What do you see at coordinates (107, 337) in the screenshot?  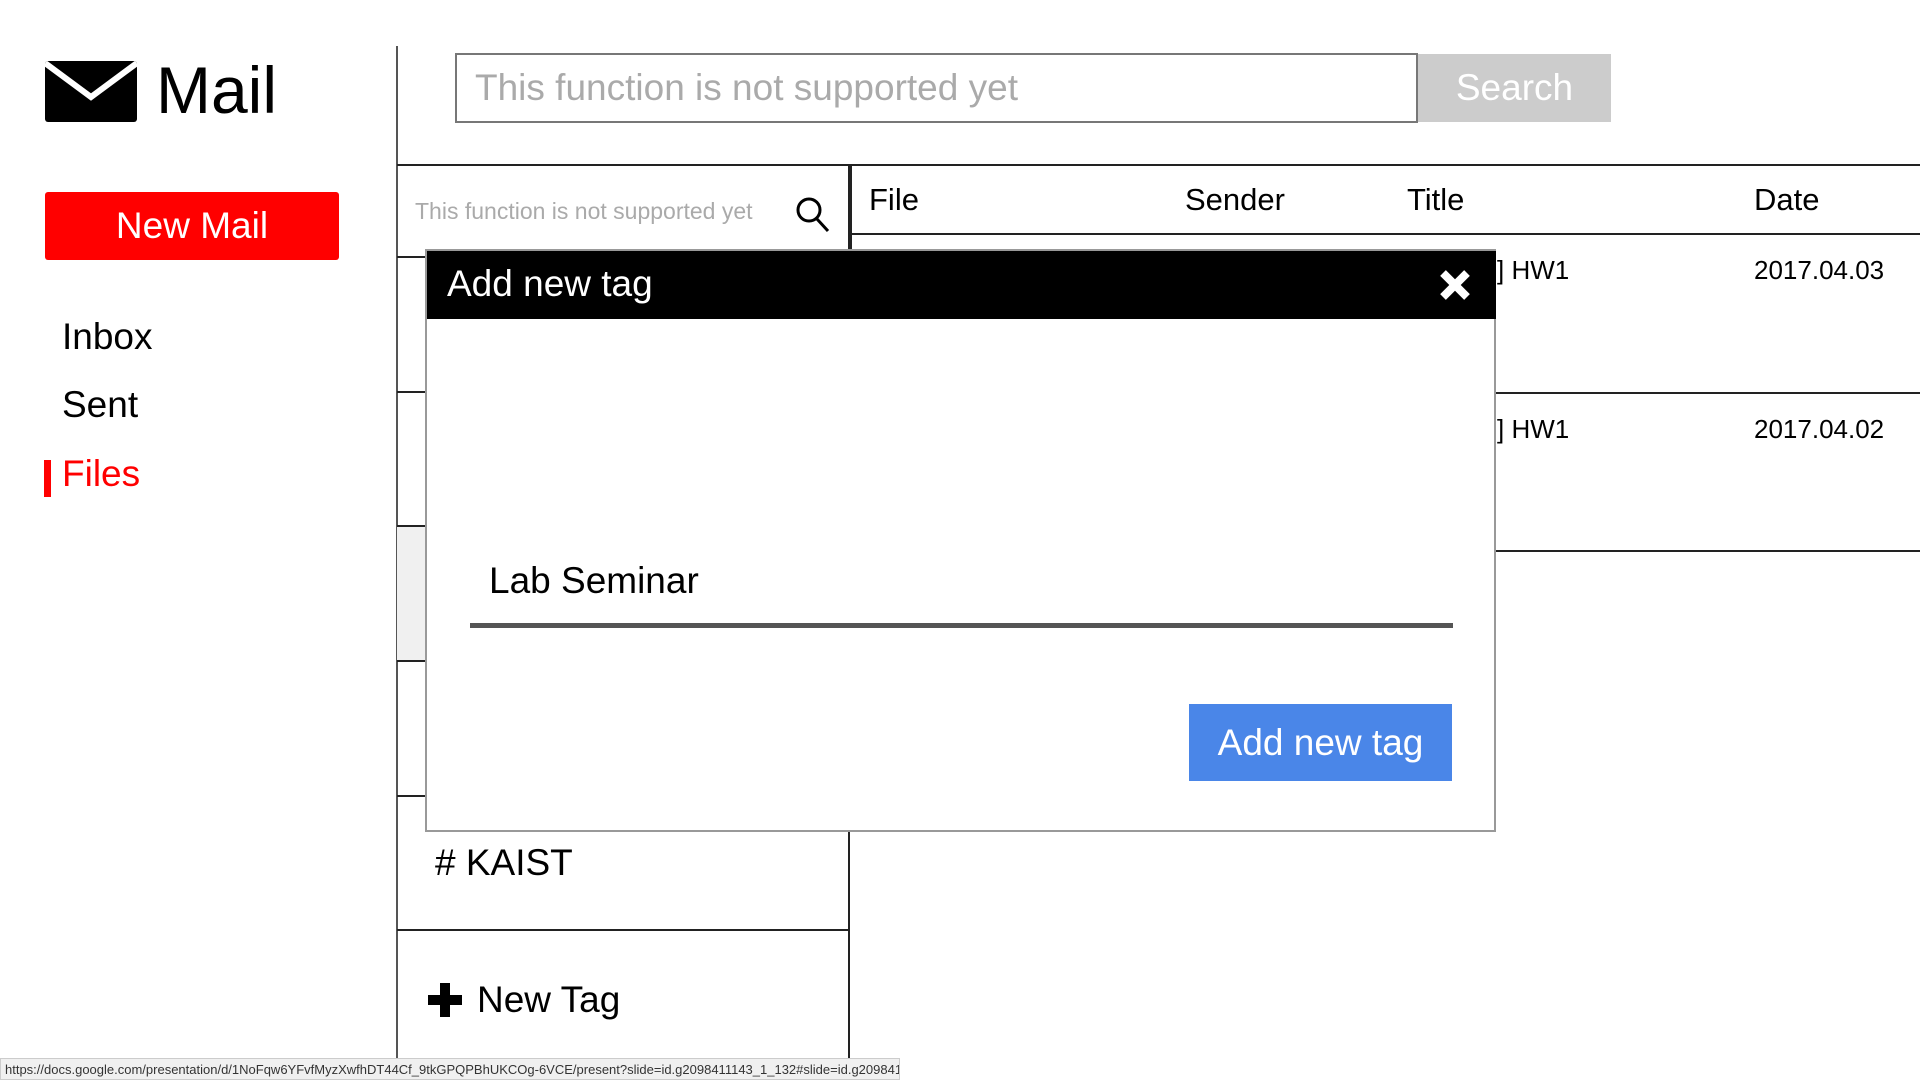 I see `nav-inbox: Inbox` at bounding box center [107, 337].